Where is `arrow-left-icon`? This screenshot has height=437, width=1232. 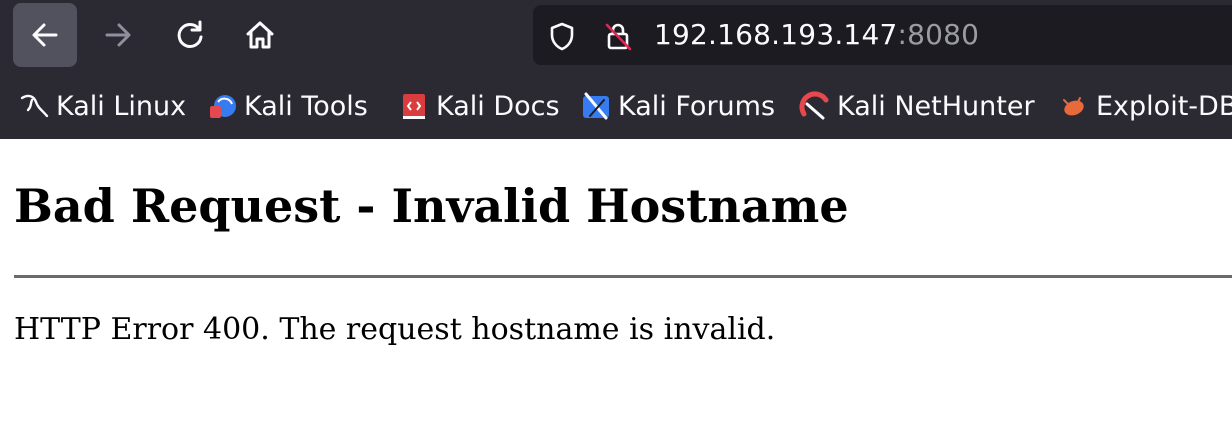
arrow-left-icon is located at coordinates (45, 35).